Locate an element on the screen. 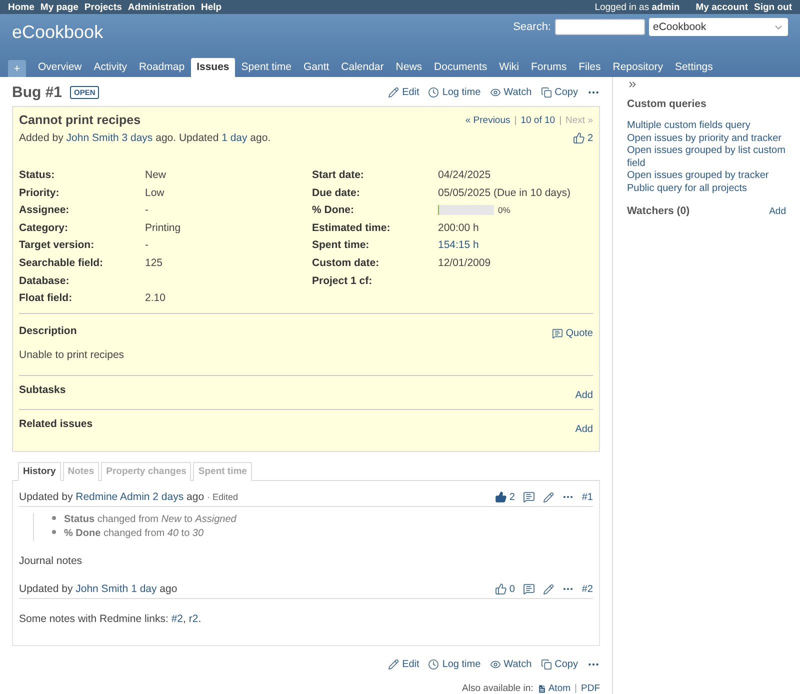 This screenshot has width=800, height=694. menu-tab: Wiki is located at coordinates (509, 67).